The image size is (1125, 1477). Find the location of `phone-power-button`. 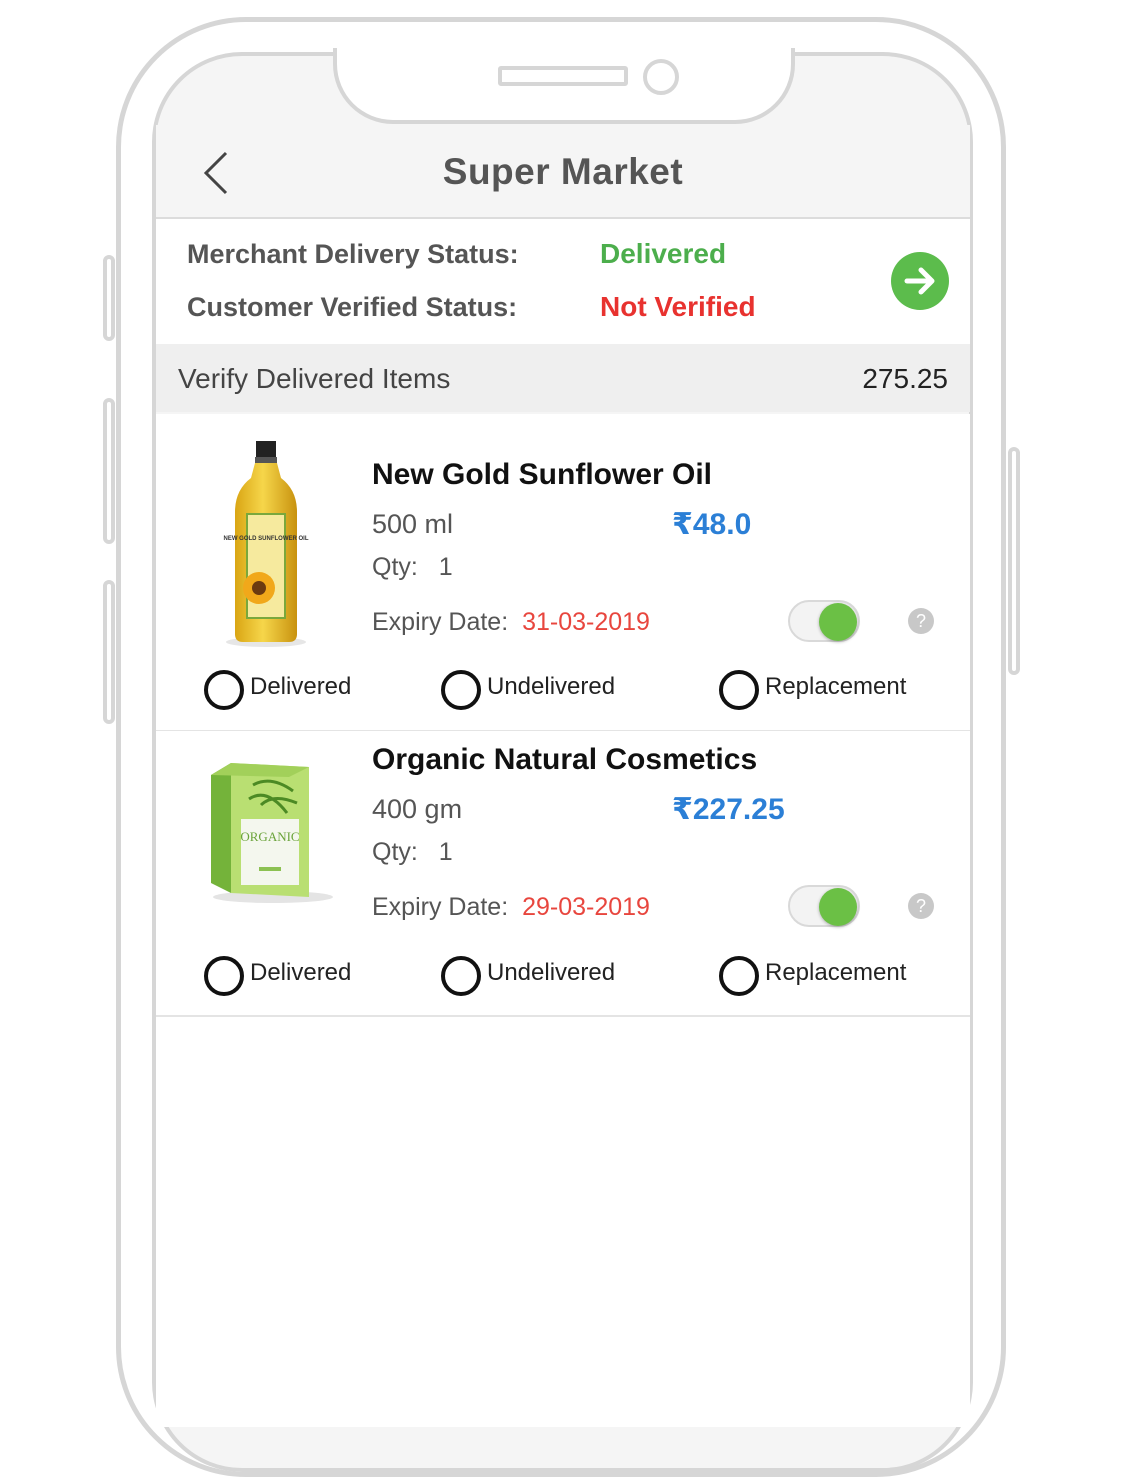

phone-power-button is located at coordinates (1014, 561).